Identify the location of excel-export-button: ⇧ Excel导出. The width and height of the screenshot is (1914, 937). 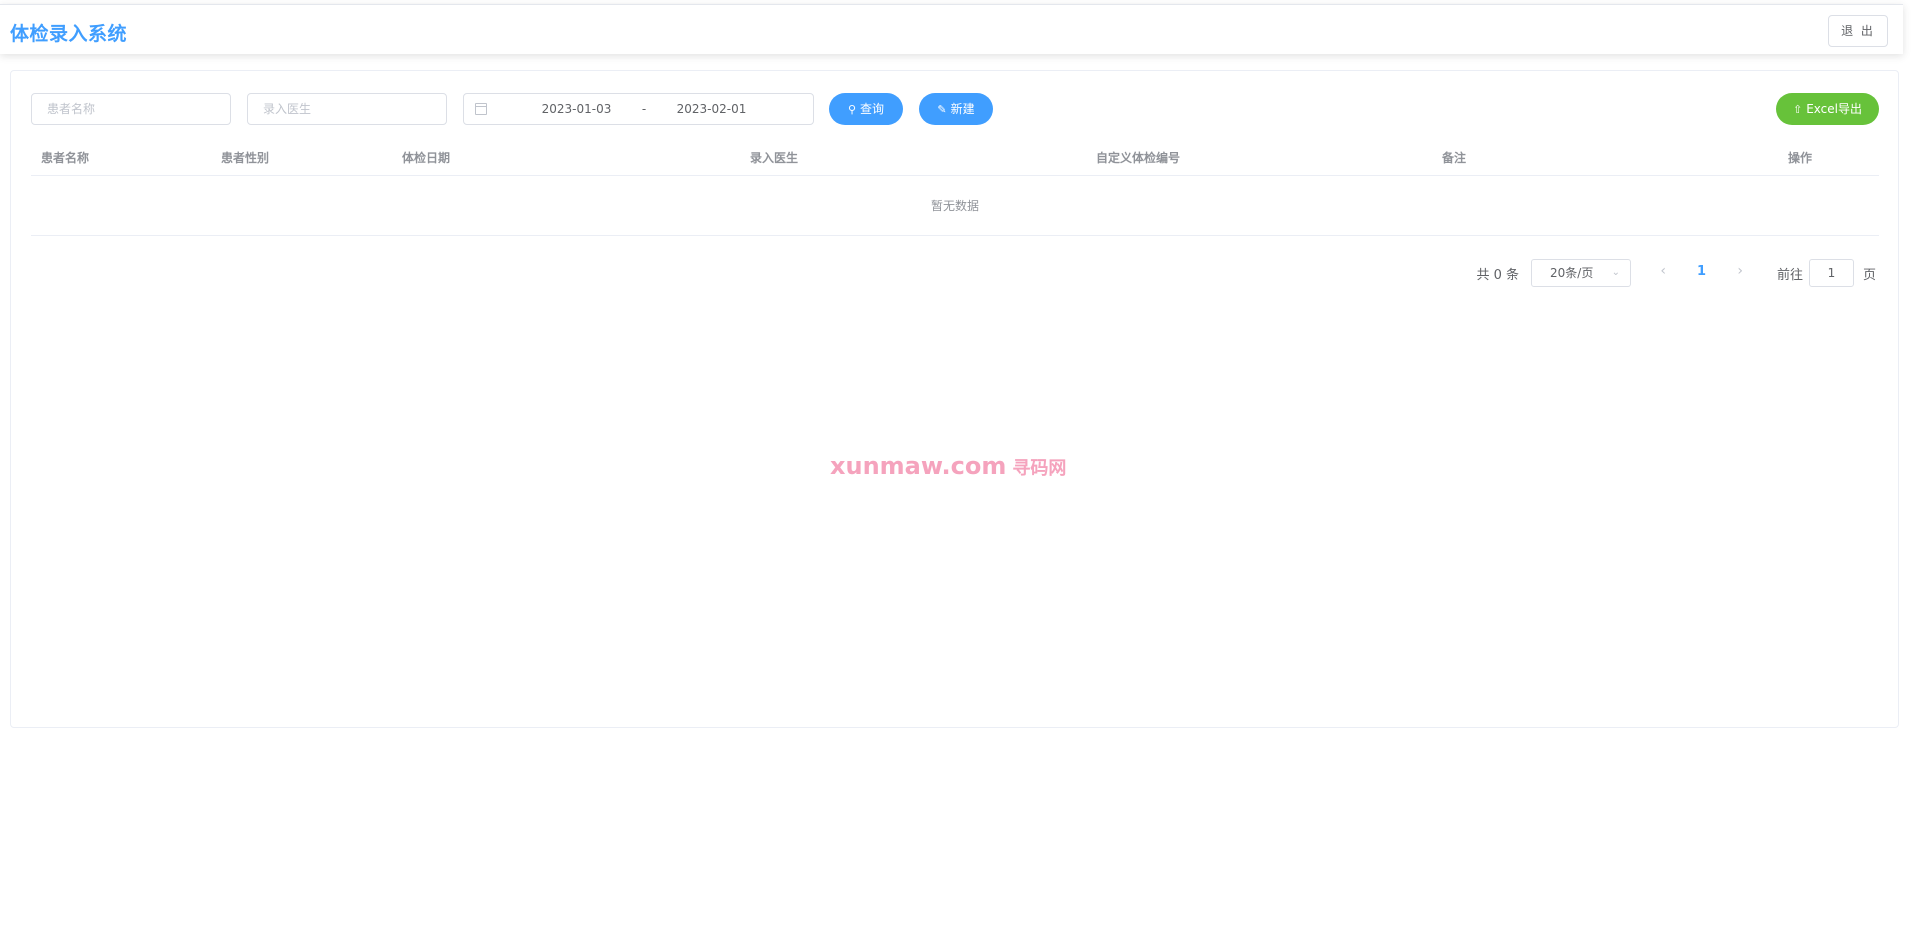
(1827, 109).